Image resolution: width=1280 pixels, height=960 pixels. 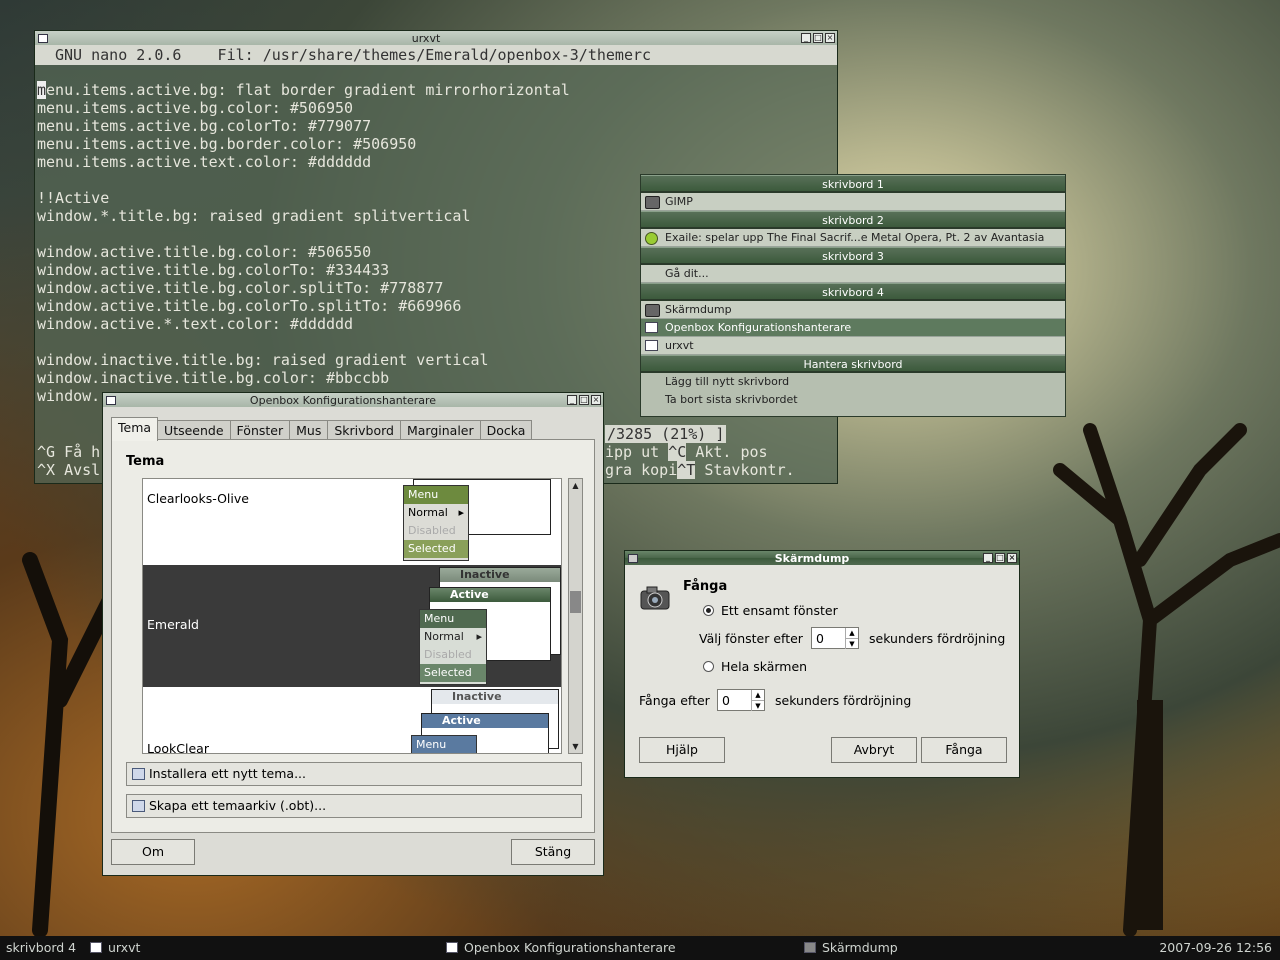 What do you see at coordinates (937, 638) in the screenshot?
I see `window-delay-suffix: sekunders fördröjning` at bounding box center [937, 638].